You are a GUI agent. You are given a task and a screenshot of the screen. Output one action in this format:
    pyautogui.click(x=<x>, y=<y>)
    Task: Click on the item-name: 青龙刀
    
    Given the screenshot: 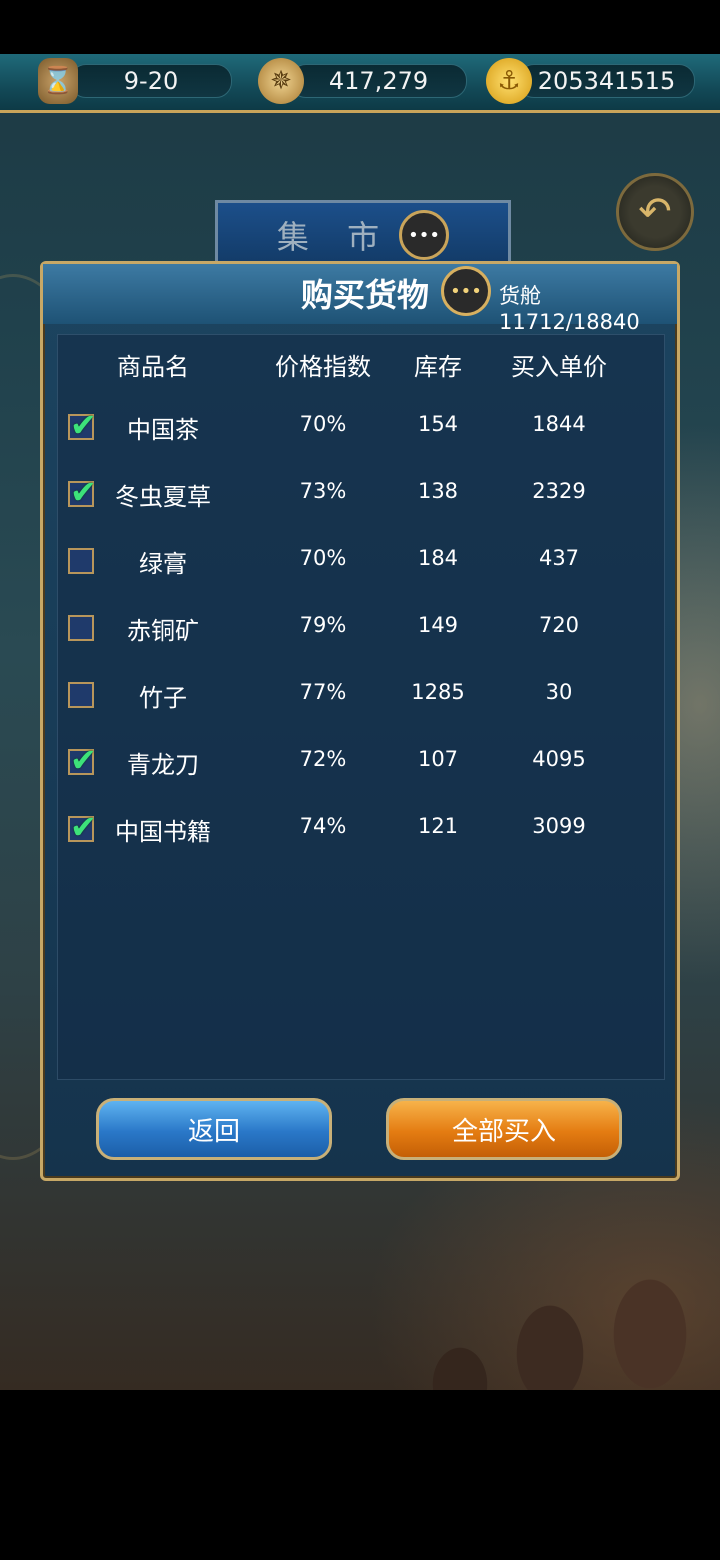 What is the action you would take?
    pyautogui.click(x=163, y=765)
    